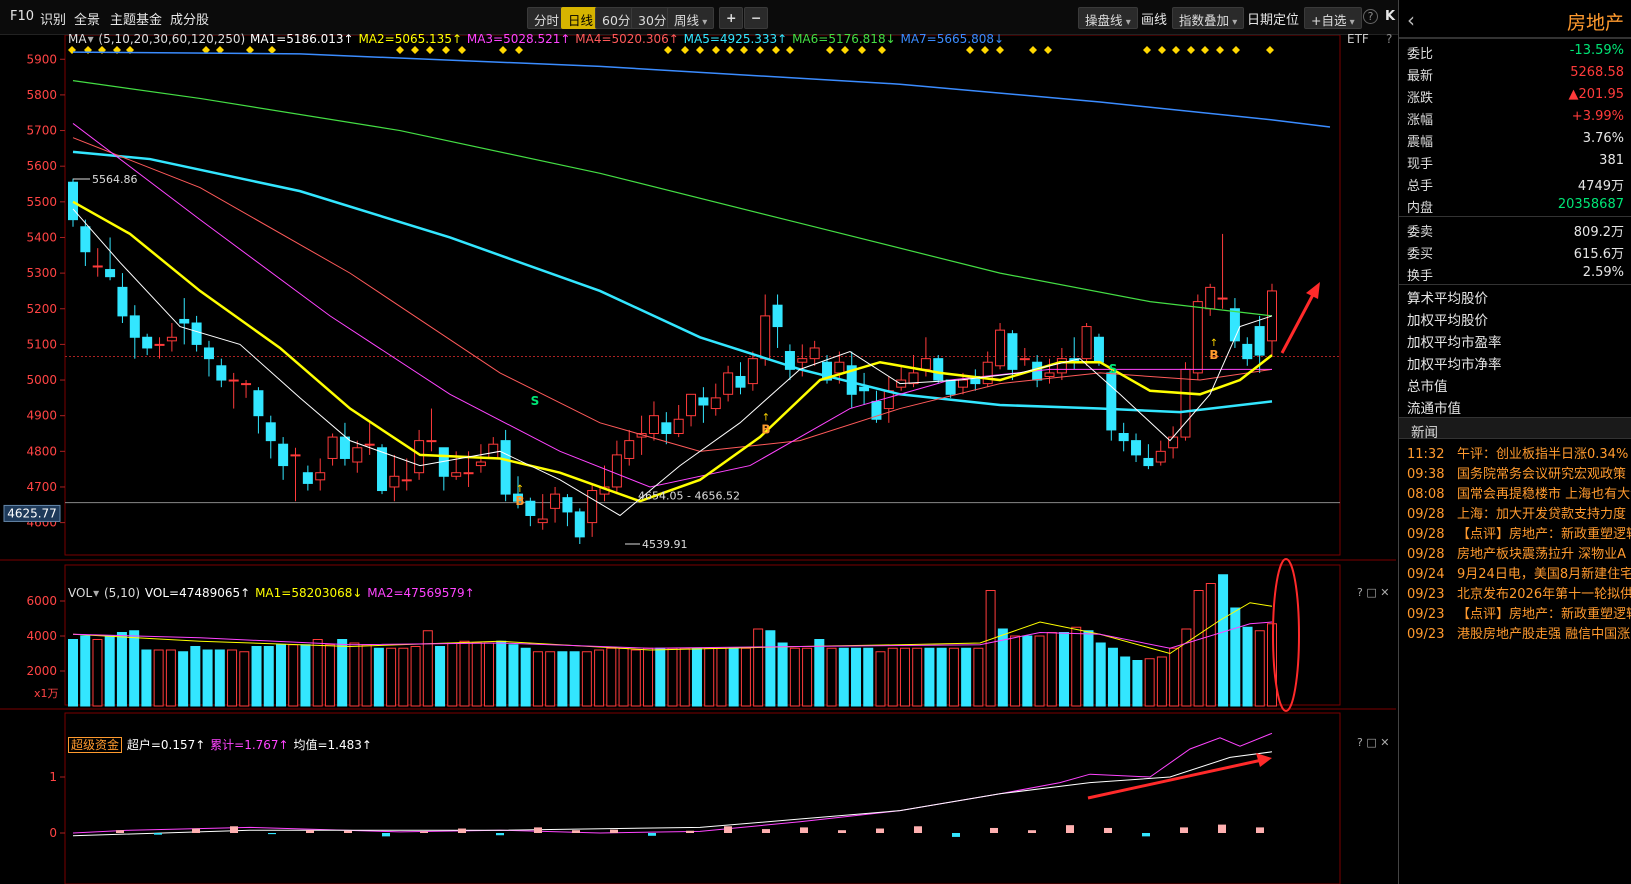  What do you see at coordinates (1373, 592) in the screenshot?
I see `vol-panel-controls: ? □ ✕` at bounding box center [1373, 592].